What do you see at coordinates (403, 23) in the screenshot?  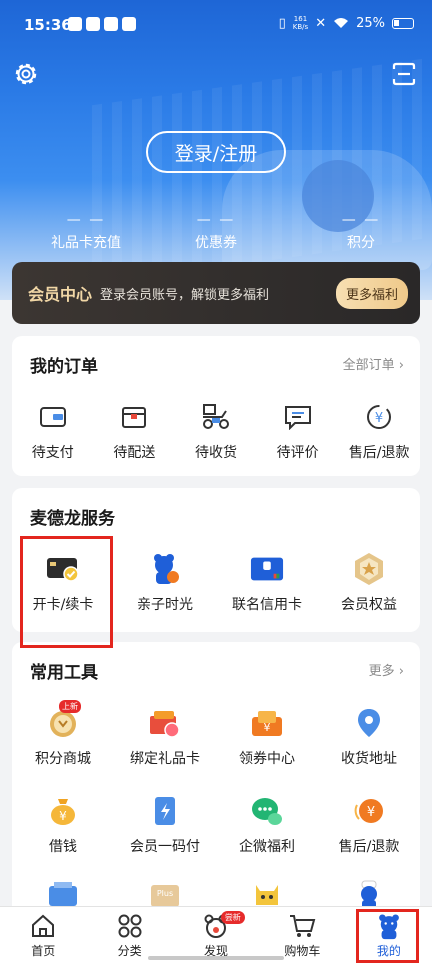 I see `battery-icon` at bounding box center [403, 23].